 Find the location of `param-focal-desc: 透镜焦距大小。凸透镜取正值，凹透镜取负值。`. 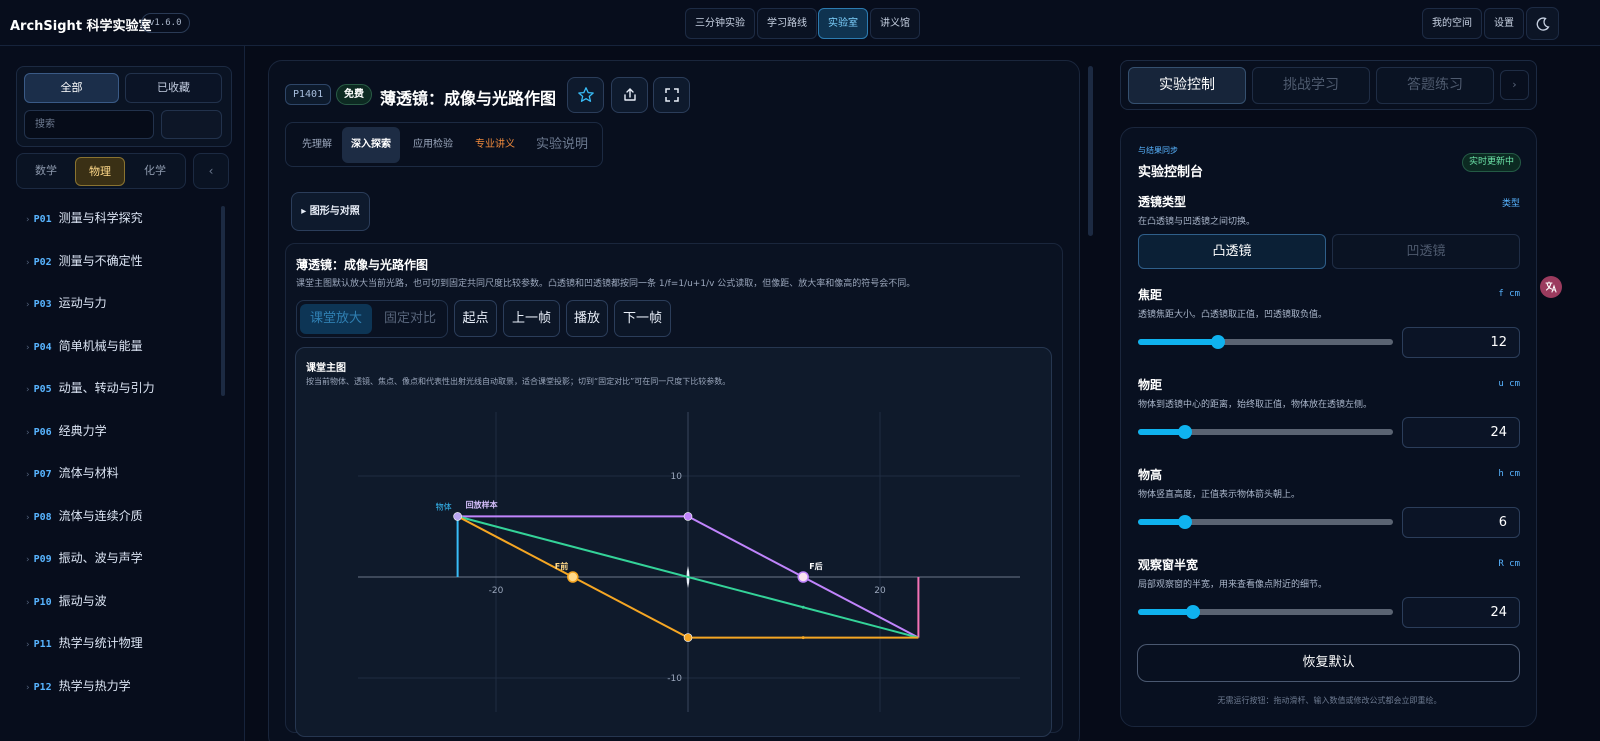

param-focal-desc: 透镜焦距大小。凸透镜取正值，凹透镜取负值。 is located at coordinates (1233, 315).